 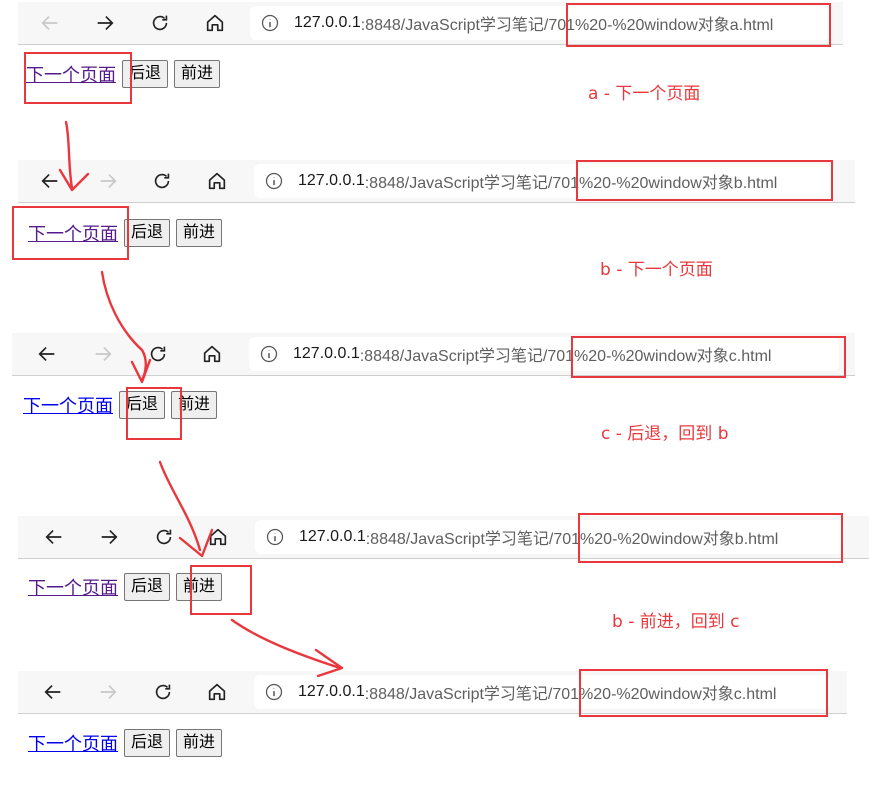 I want to click on highlight-forward-b2, so click(x=221, y=590).